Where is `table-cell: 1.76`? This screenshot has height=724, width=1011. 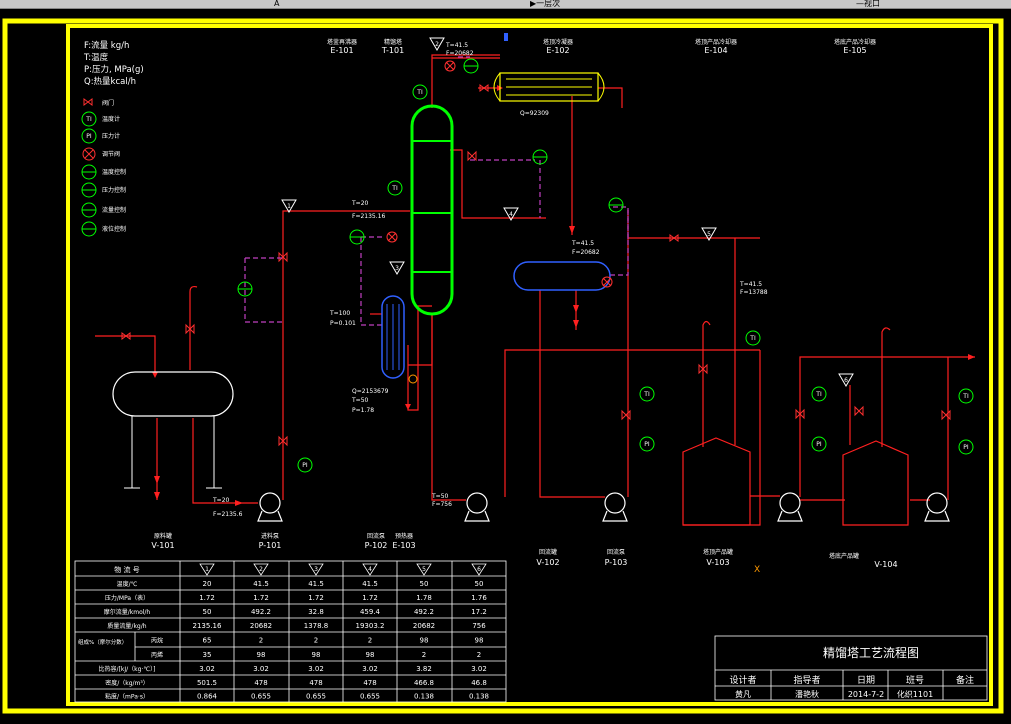
table-cell: 1.76 is located at coordinates (479, 598).